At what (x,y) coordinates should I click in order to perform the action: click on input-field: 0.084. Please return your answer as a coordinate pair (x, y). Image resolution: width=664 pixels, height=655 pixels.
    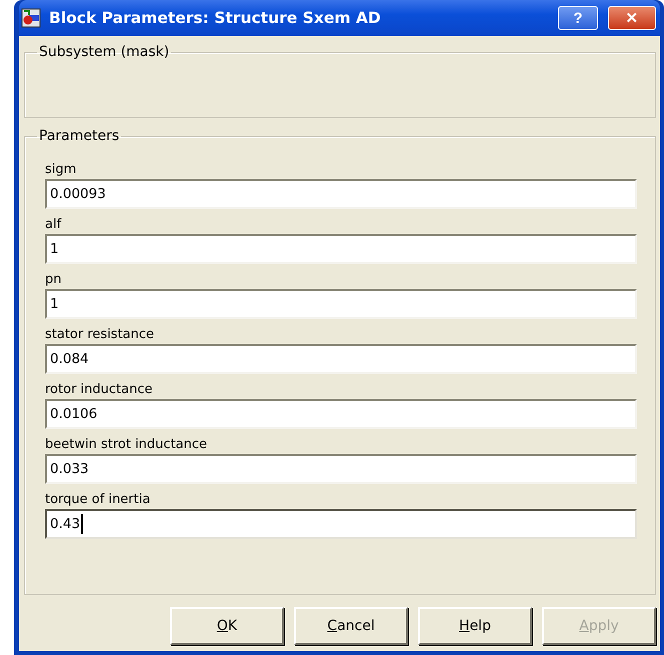
    Looking at the image, I should click on (341, 359).